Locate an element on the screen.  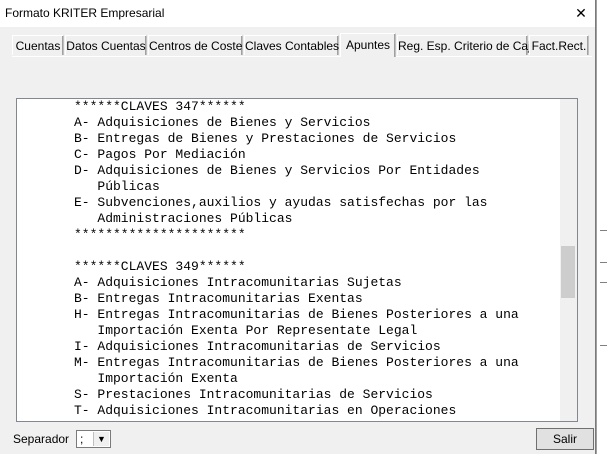
vertical-scrollbar is located at coordinates (568, 260).